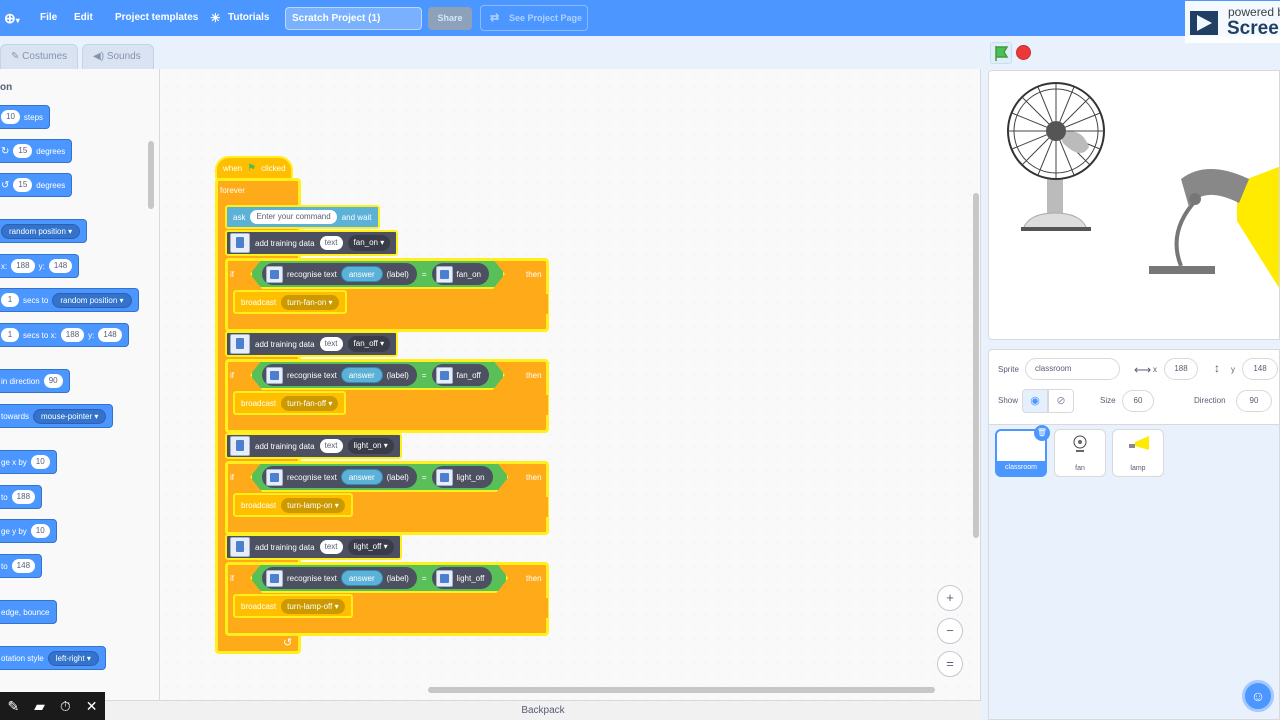 The width and height of the screenshot is (1280, 720). I want to click on steps-input: 10, so click(10, 117).